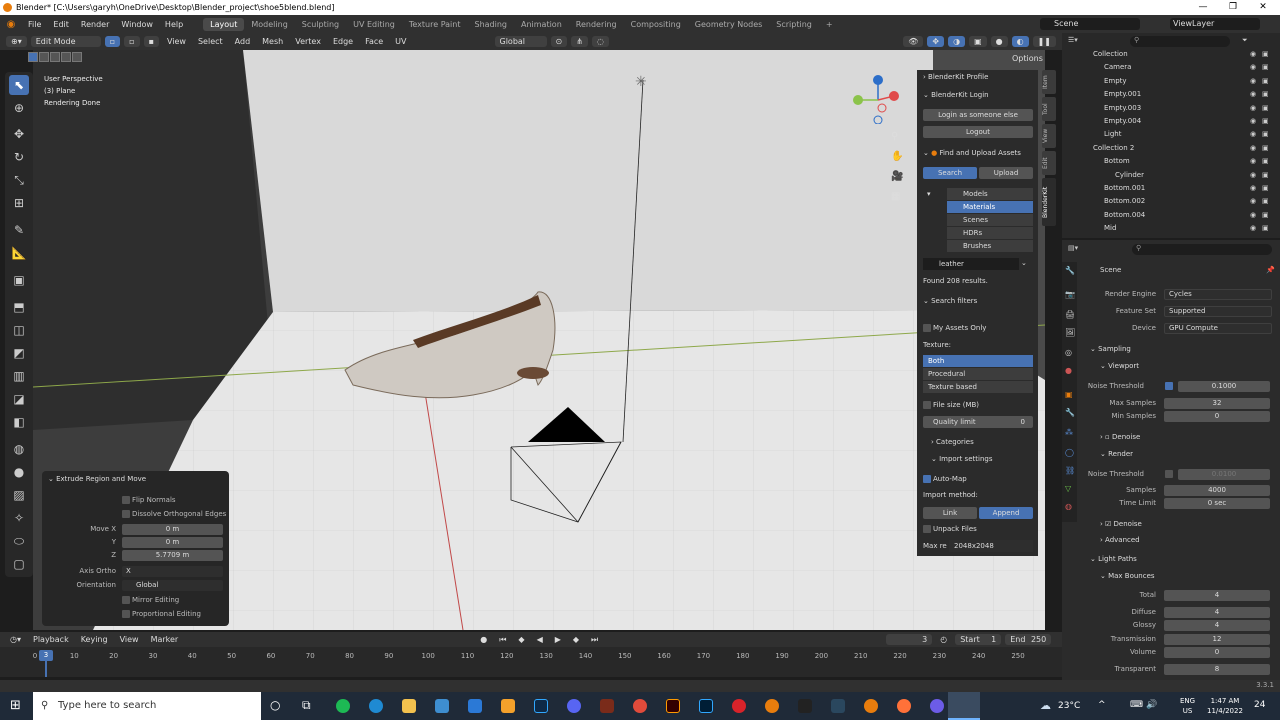 The height and width of the screenshot is (720, 1280). I want to click on taskbar-search-input: ⚲ Type here to search, so click(147, 706).